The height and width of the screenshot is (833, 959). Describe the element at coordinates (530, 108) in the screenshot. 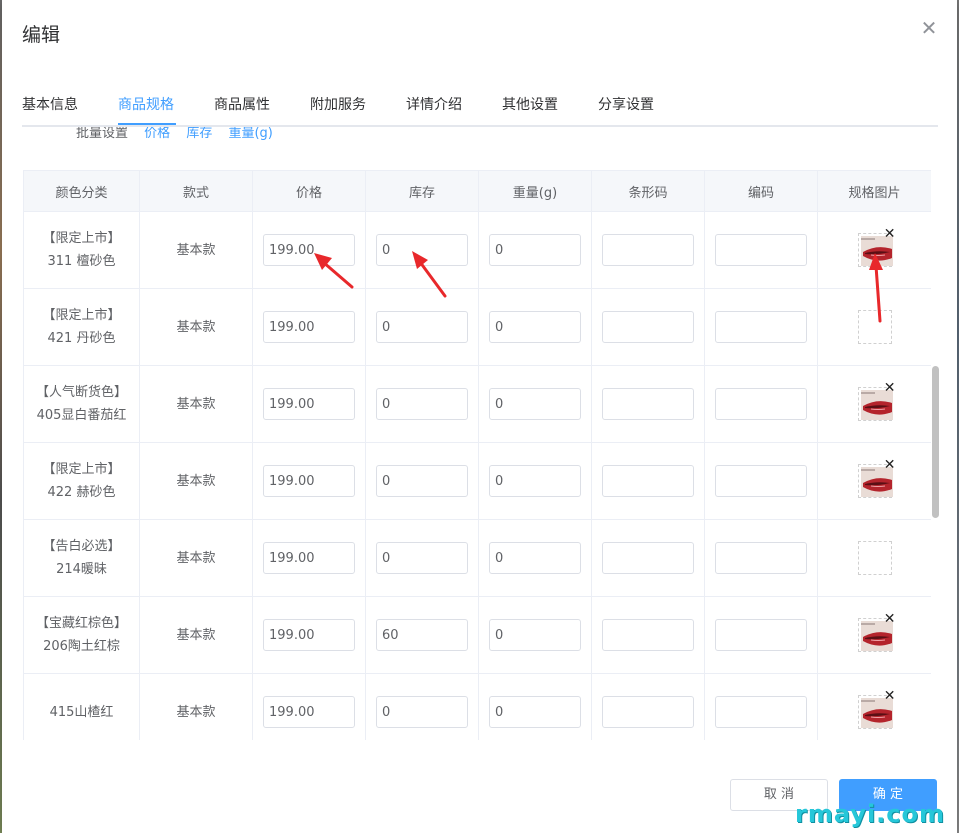

I see `tab-other-settings: 其他设置` at that location.